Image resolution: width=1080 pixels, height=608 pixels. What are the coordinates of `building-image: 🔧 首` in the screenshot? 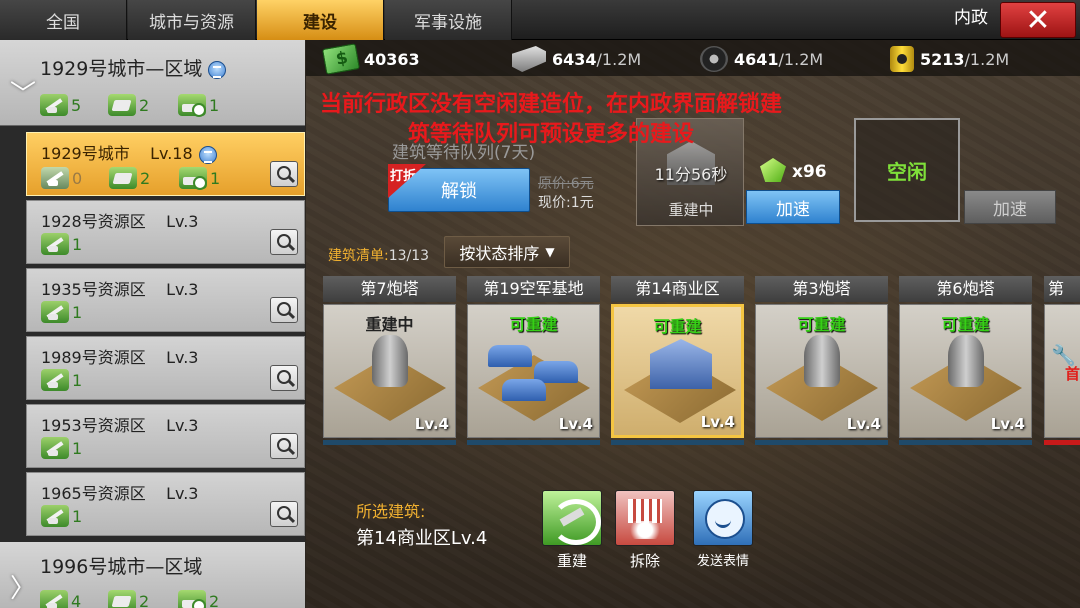 It's located at (1062, 371).